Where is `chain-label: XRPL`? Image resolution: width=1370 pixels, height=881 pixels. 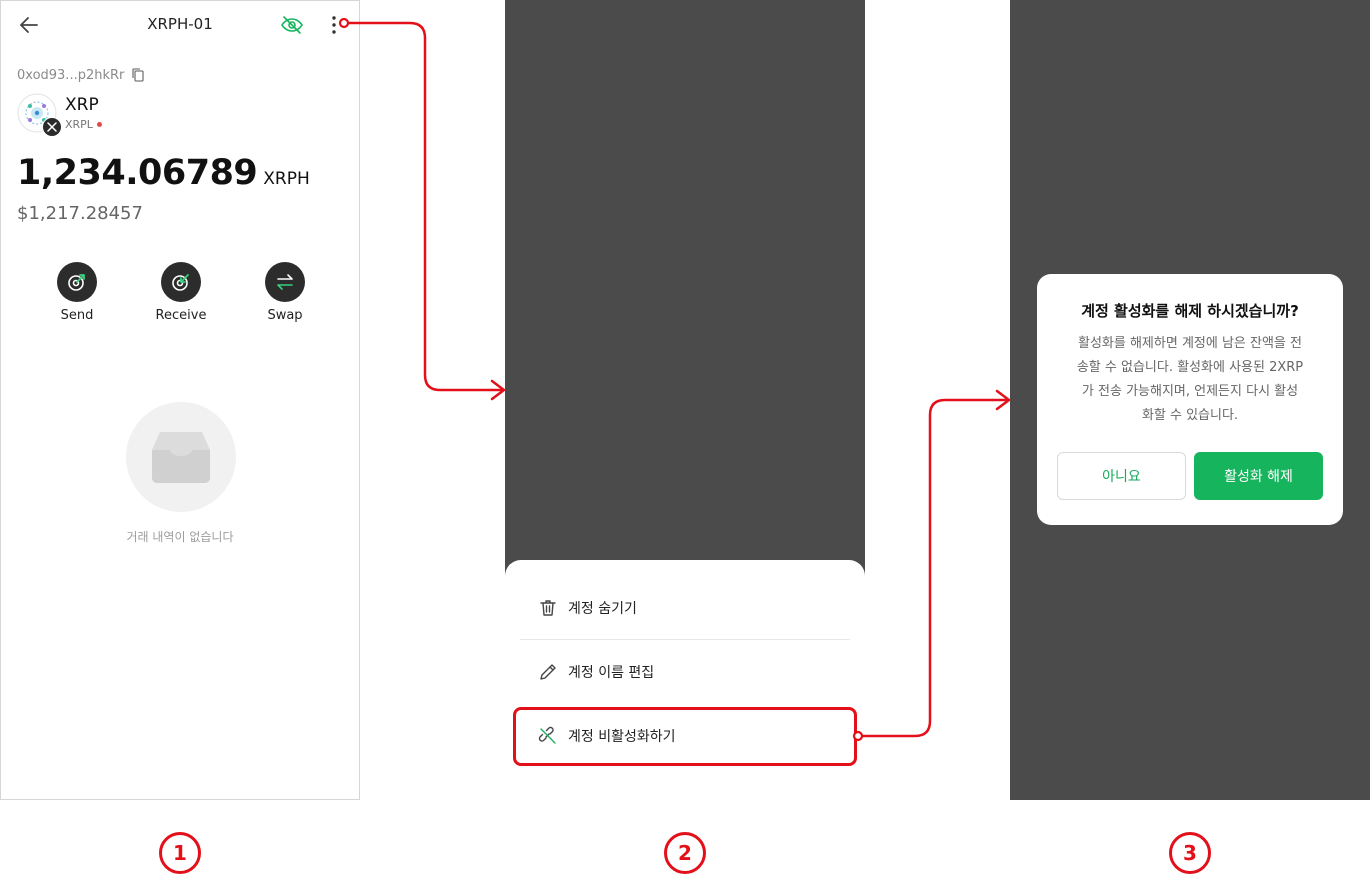 chain-label: XRPL is located at coordinates (83, 124).